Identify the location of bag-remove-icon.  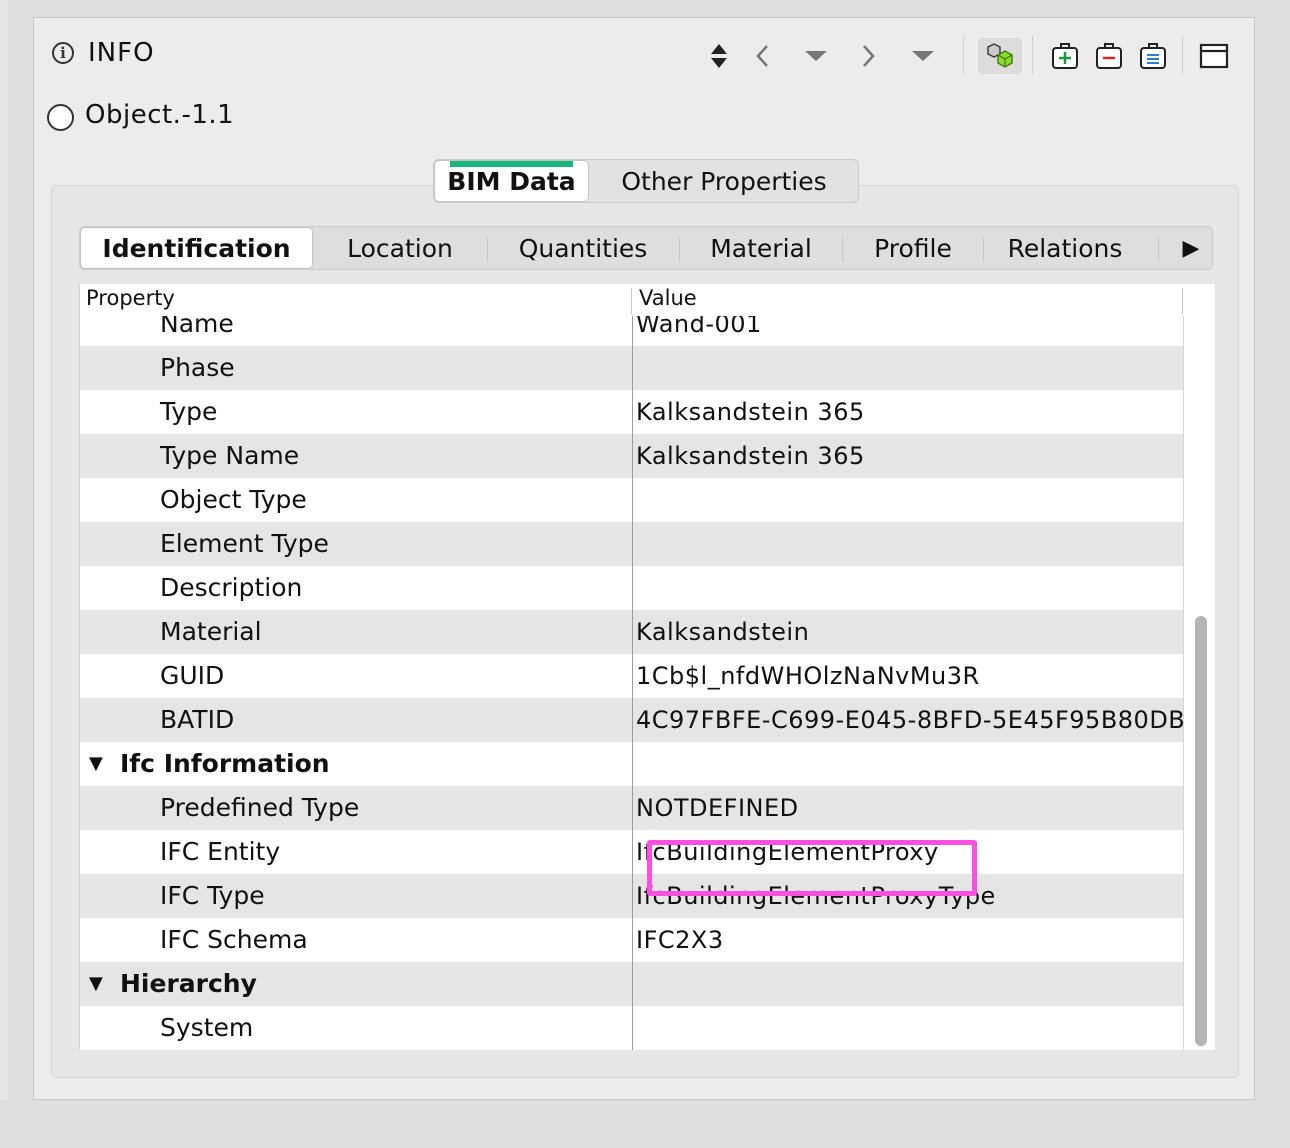
(1109, 56).